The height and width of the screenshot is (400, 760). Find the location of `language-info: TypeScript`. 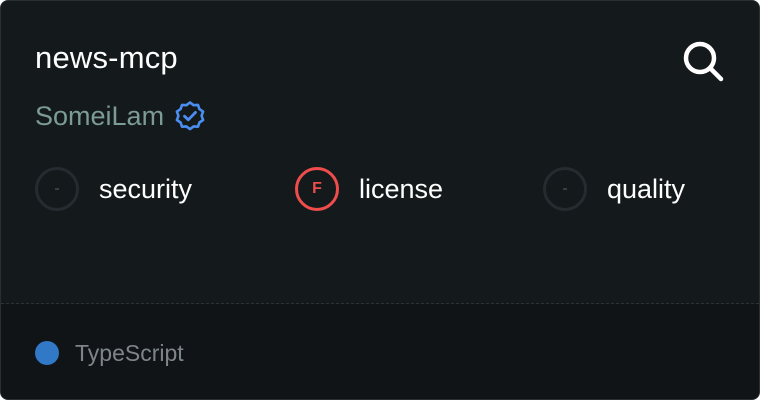

language-info: TypeScript is located at coordinates (109, 353).